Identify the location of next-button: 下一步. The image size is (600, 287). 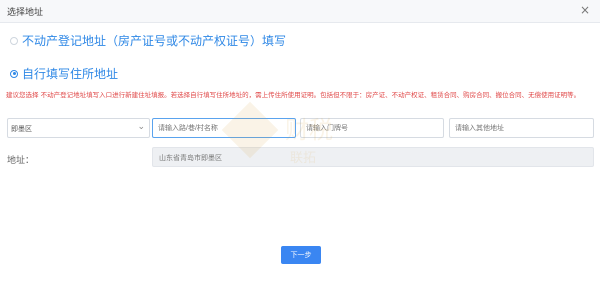
(301, 255).